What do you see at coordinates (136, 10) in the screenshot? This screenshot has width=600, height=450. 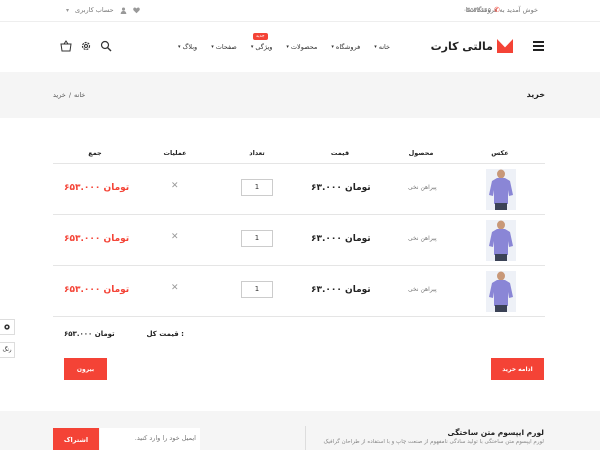 I see `heart-icon` at bounding box center [136, 10].